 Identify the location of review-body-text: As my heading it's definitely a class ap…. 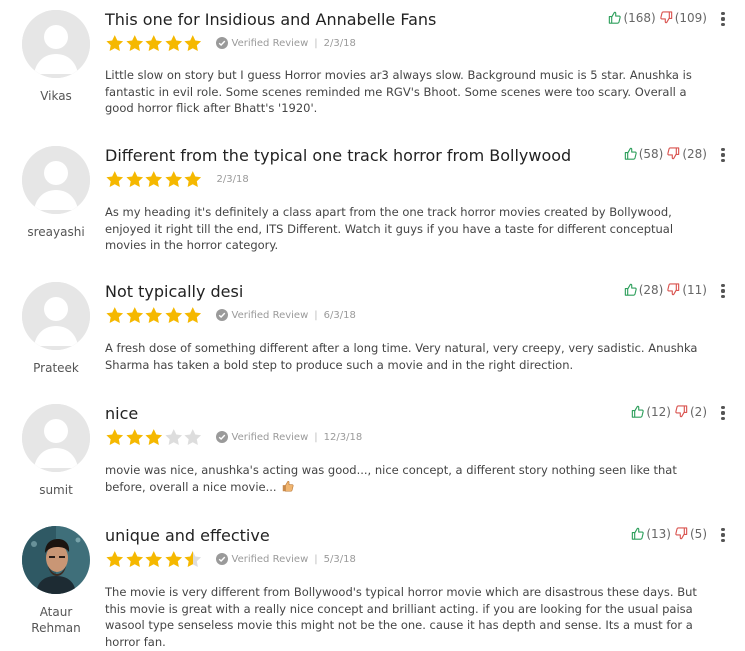
(389, 228).